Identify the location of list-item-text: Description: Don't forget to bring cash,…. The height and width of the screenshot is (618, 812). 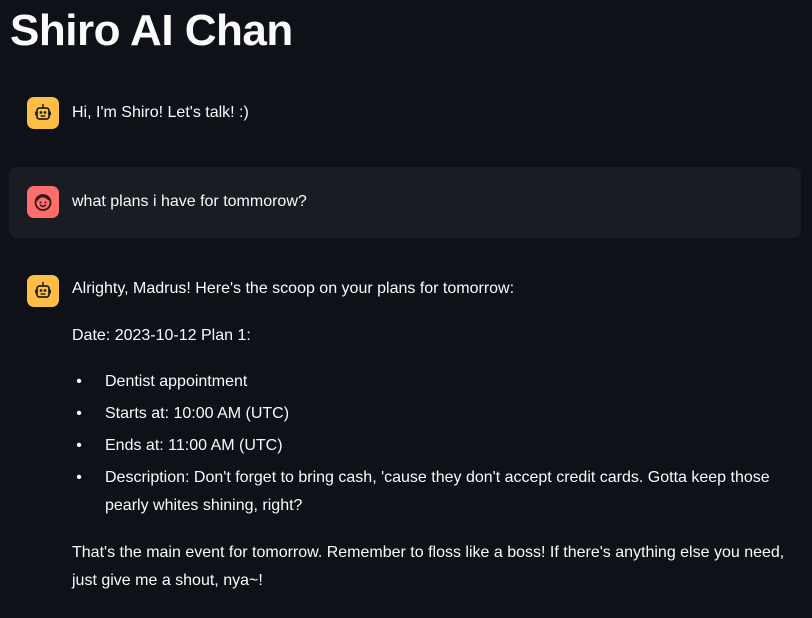
(437, 491).